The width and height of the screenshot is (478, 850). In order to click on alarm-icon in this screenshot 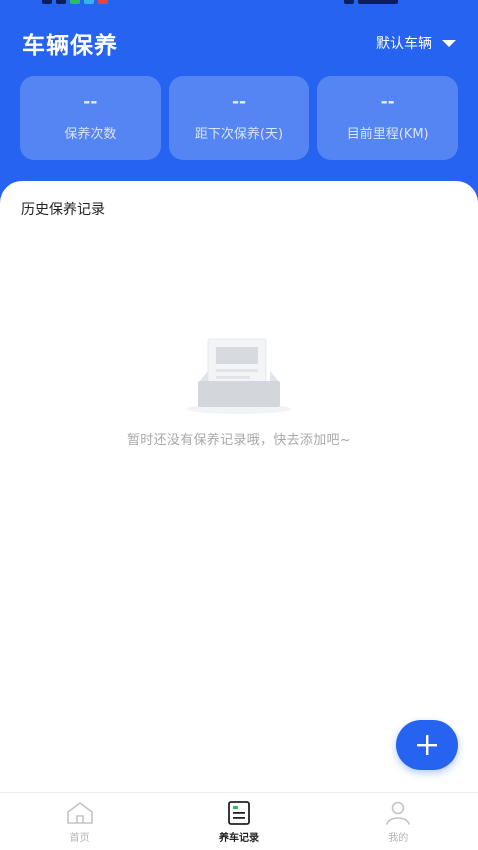, I will do `click(349, 2)`.